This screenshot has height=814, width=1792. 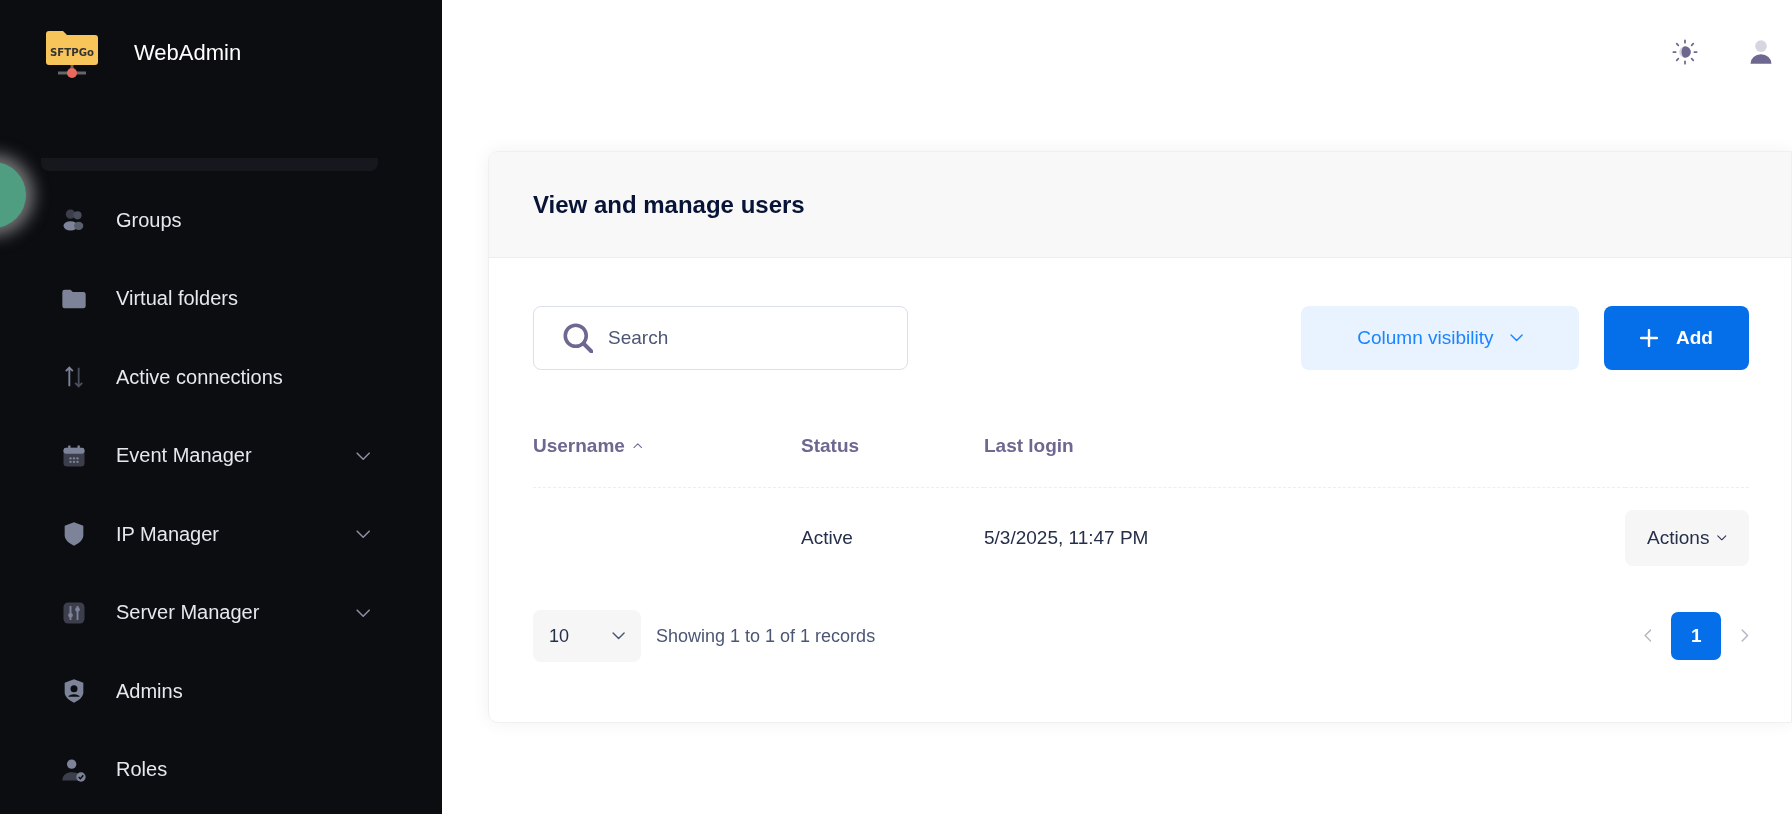 I want to click on sidebar-item: Groups, so click(x=215, y=220).